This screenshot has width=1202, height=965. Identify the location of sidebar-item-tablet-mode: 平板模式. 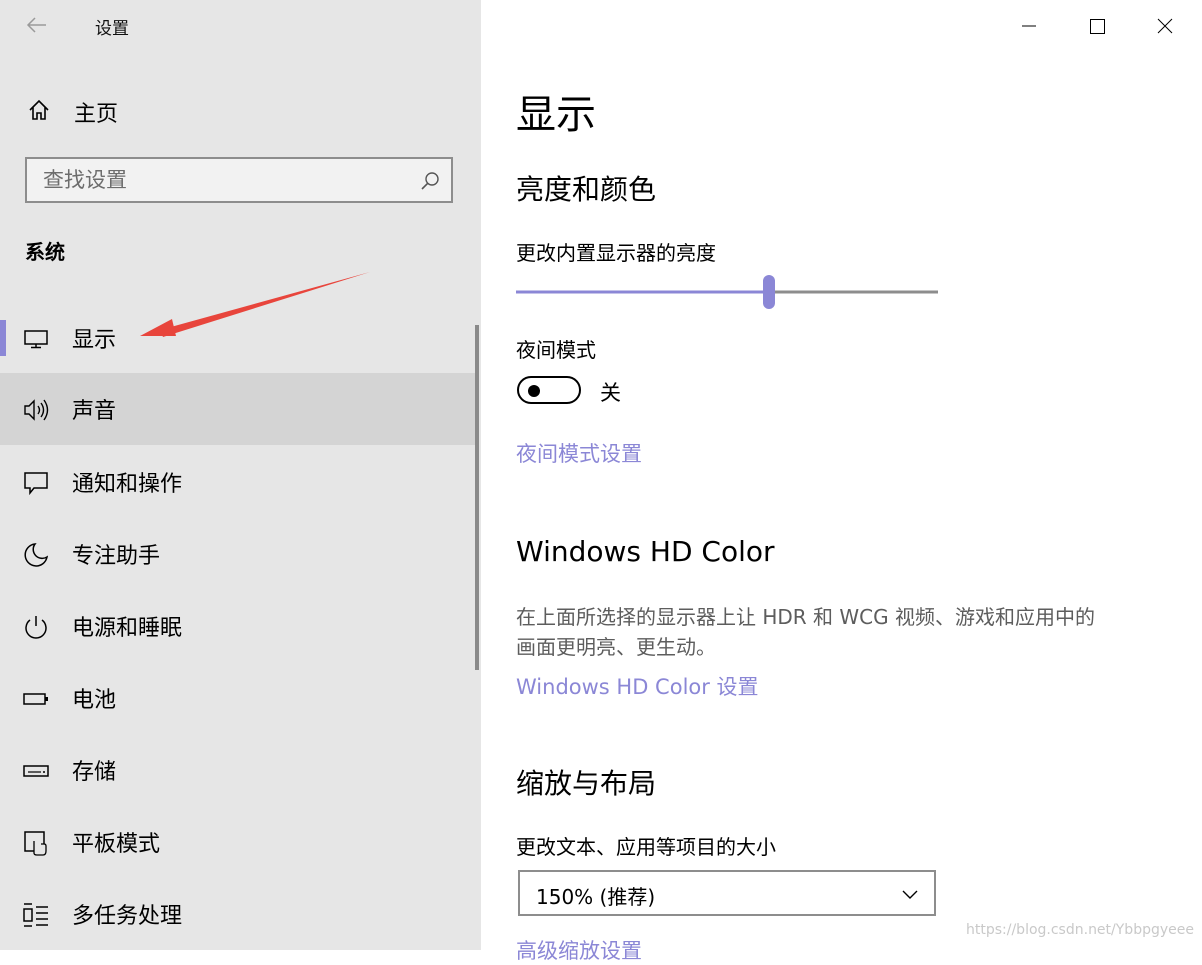
(238, 842).